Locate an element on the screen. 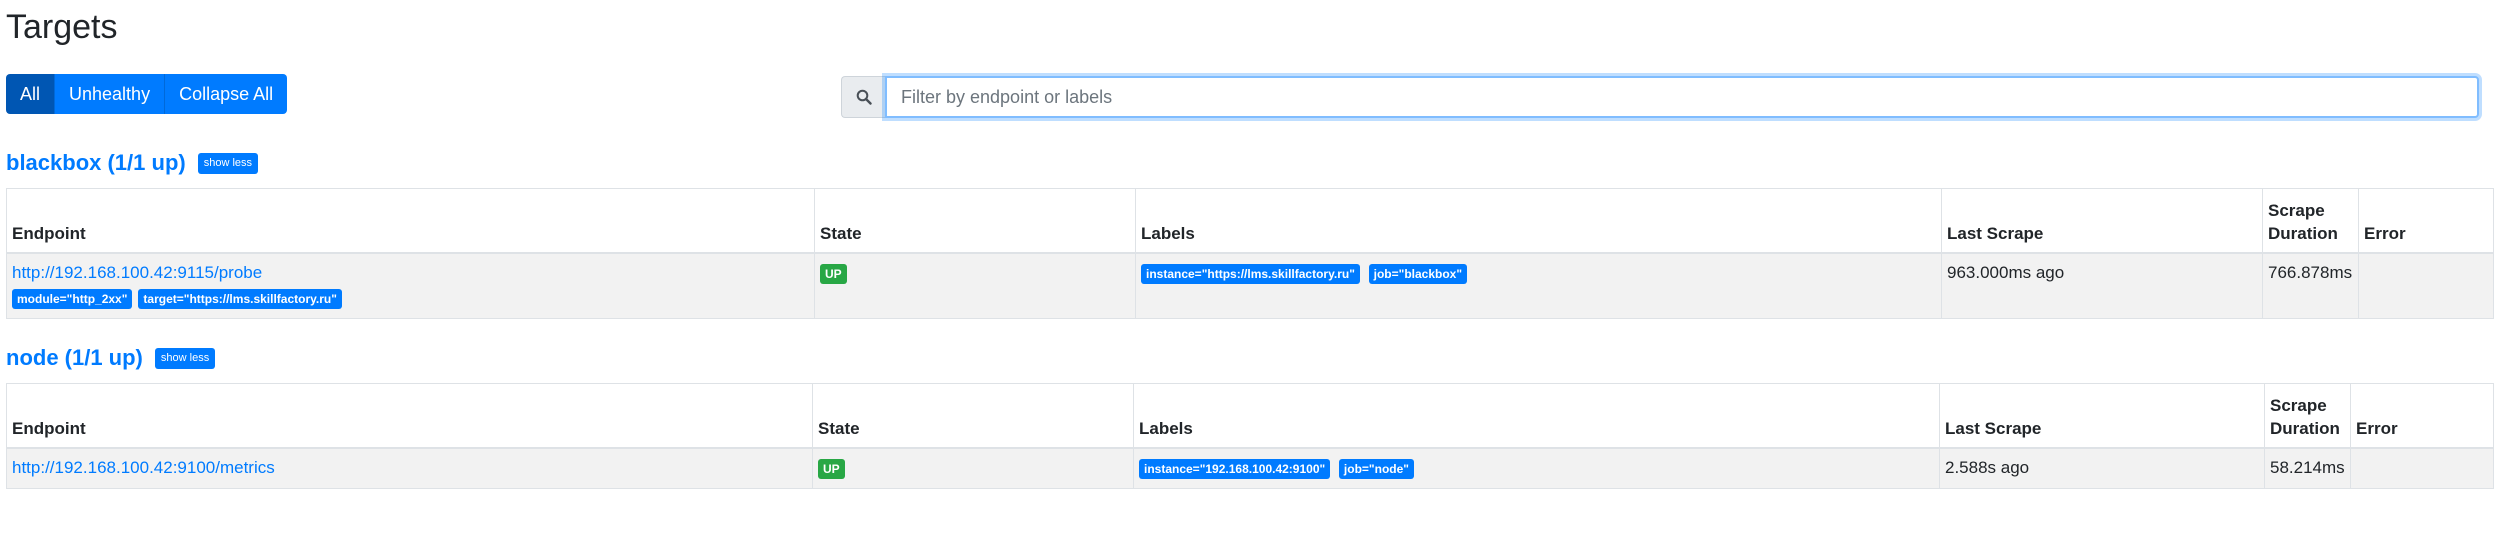  search-addon is located at coordinates (863, 97).